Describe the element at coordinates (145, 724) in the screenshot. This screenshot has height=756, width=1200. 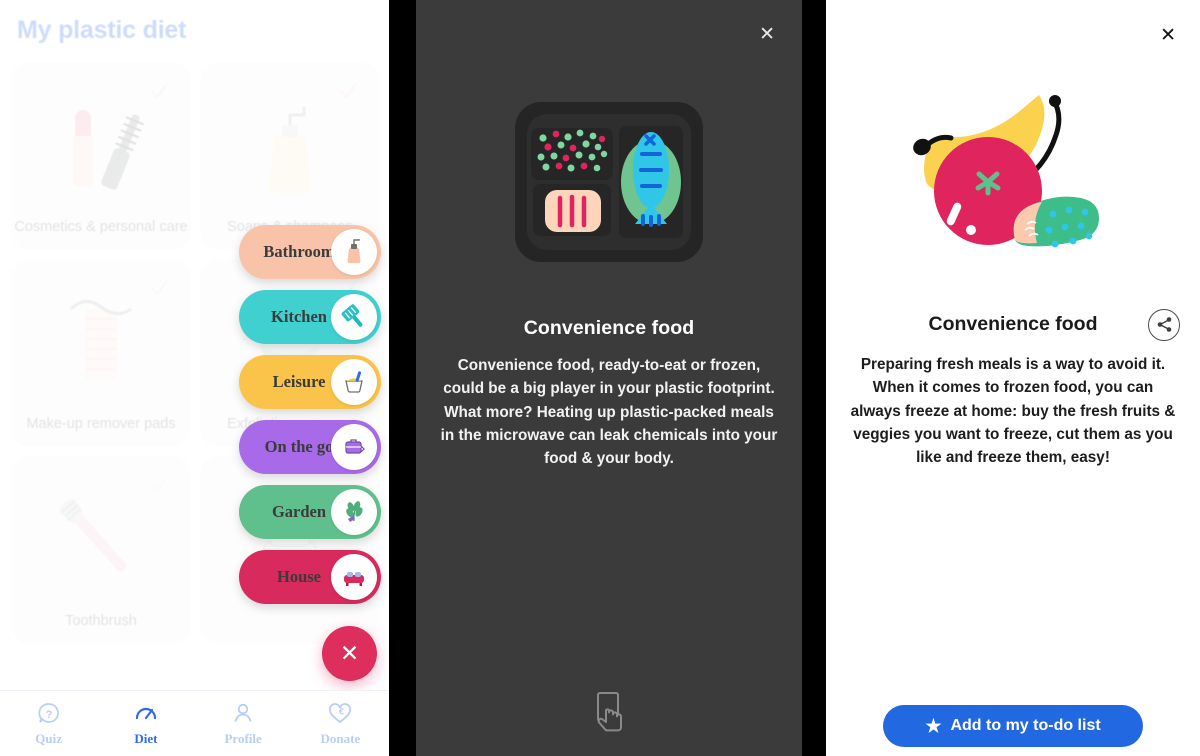
I see `tab-diet: Diet` at that location.